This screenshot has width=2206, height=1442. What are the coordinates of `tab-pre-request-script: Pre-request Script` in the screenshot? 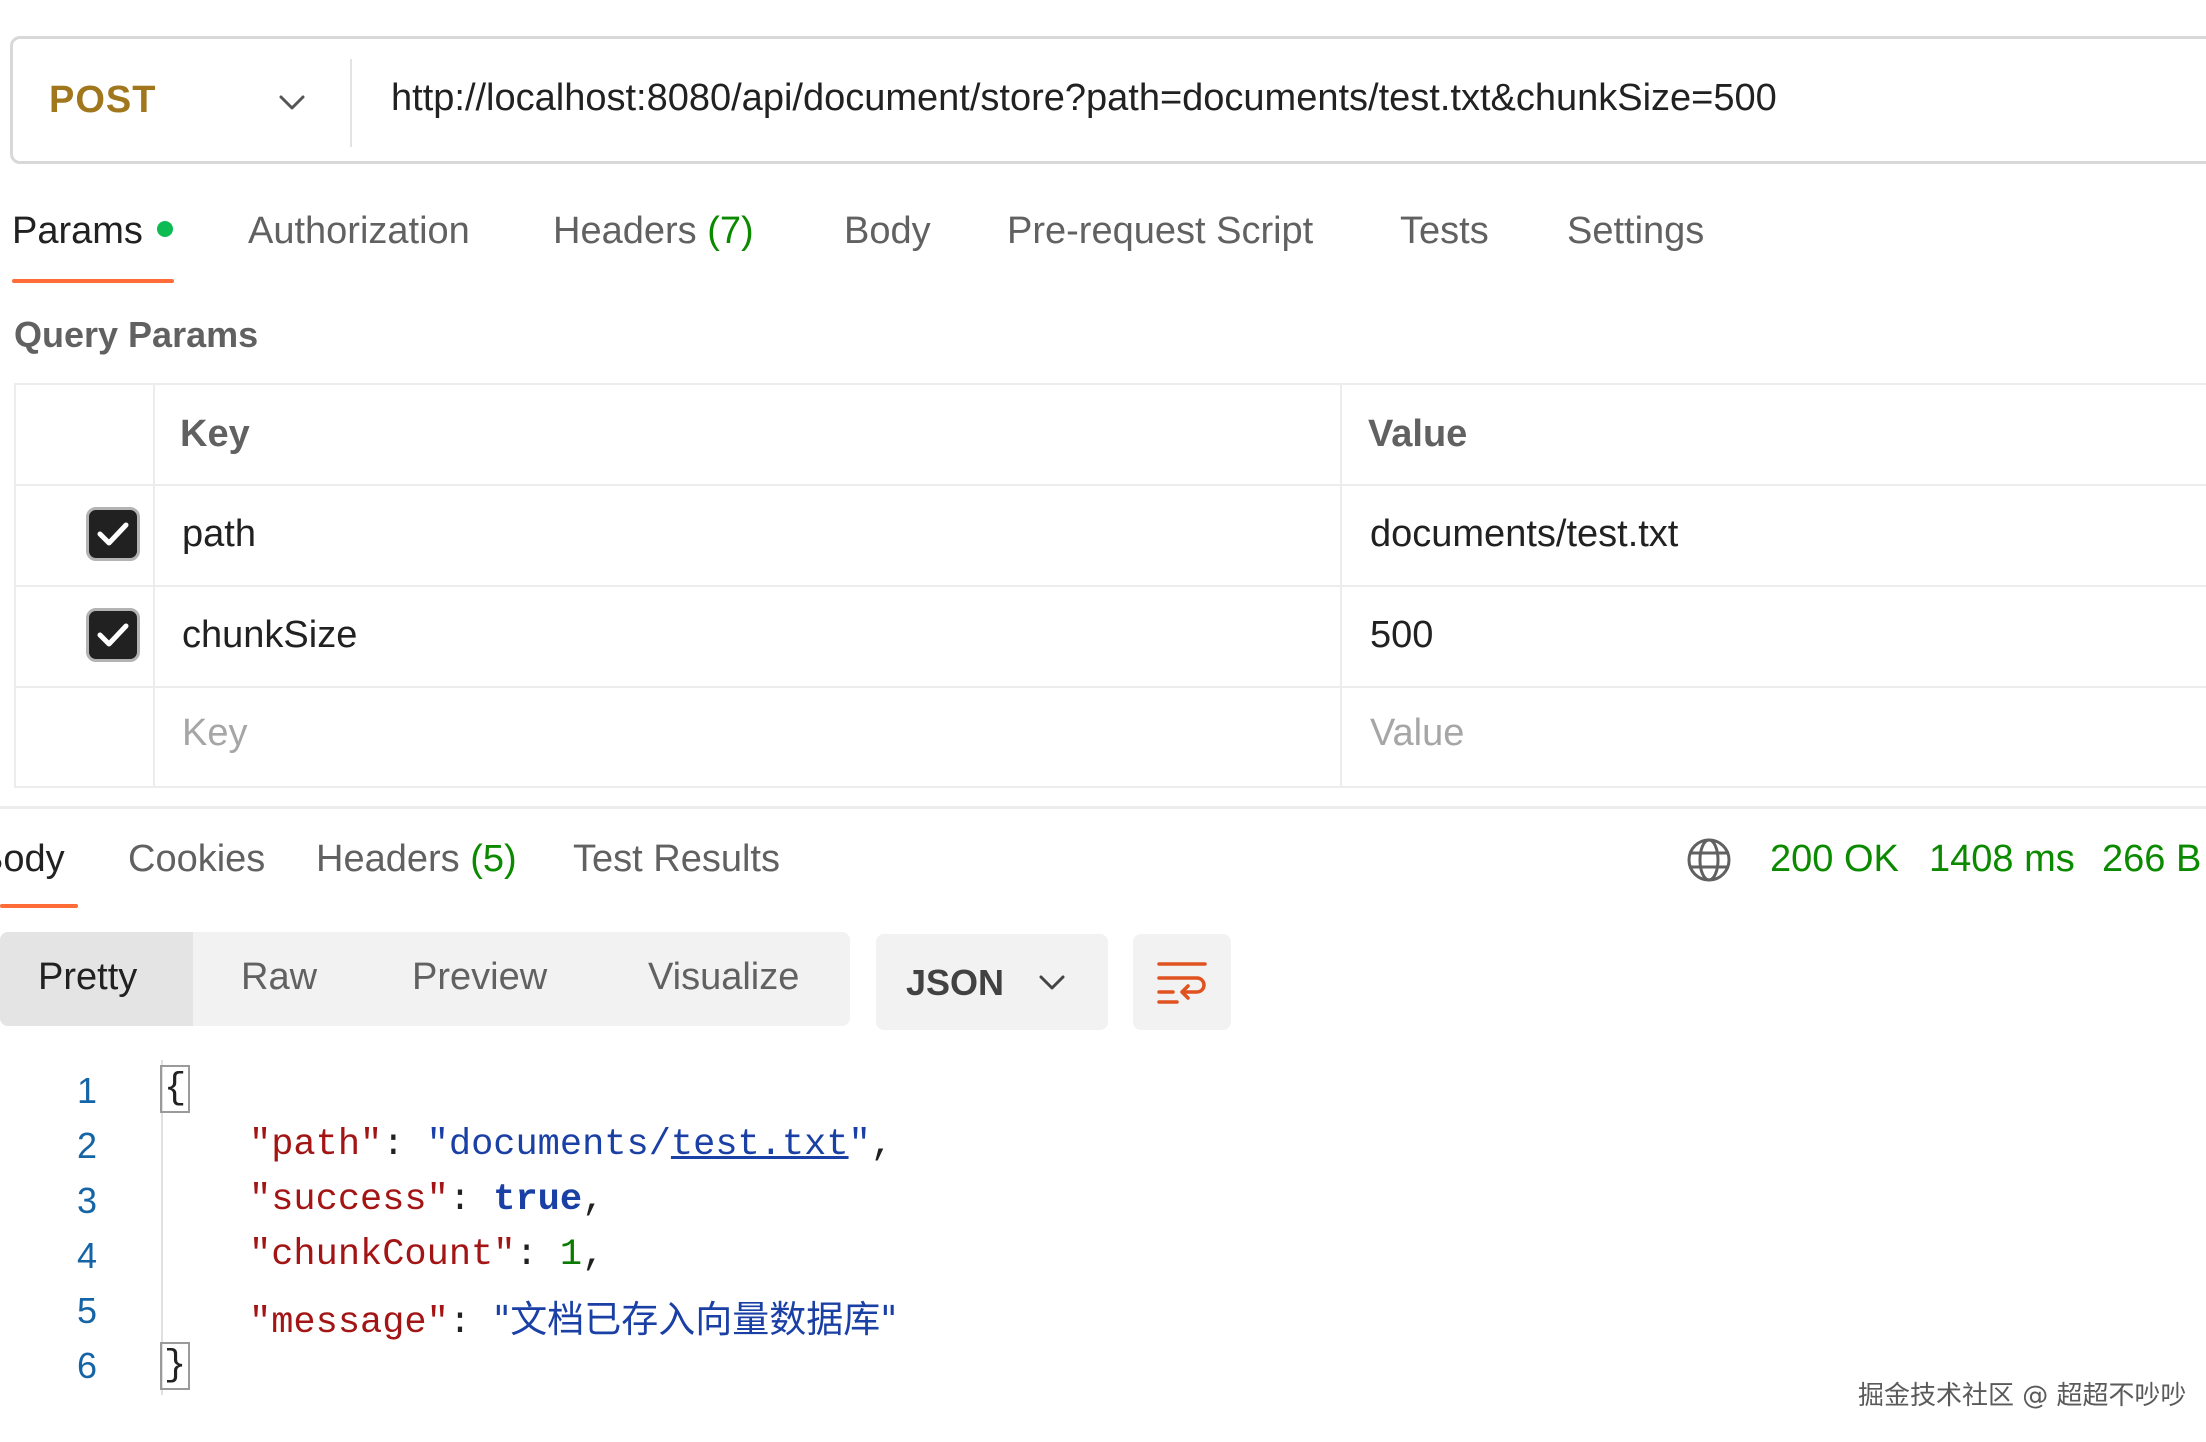 It's located at (1160, 231).